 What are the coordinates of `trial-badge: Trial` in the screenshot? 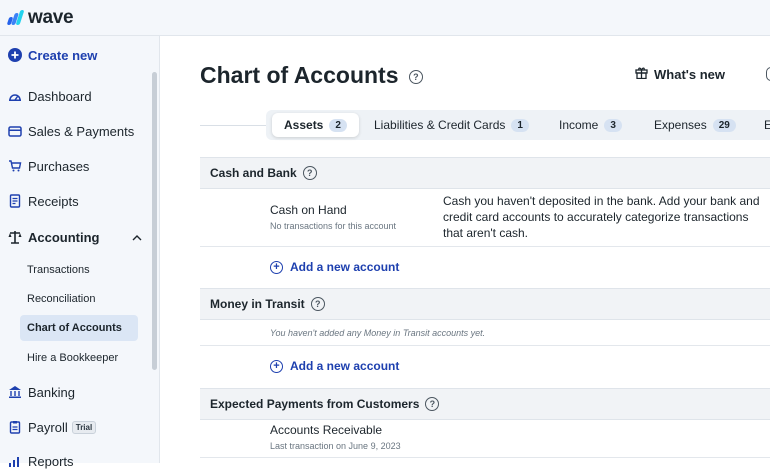 It's located at (84, 427).